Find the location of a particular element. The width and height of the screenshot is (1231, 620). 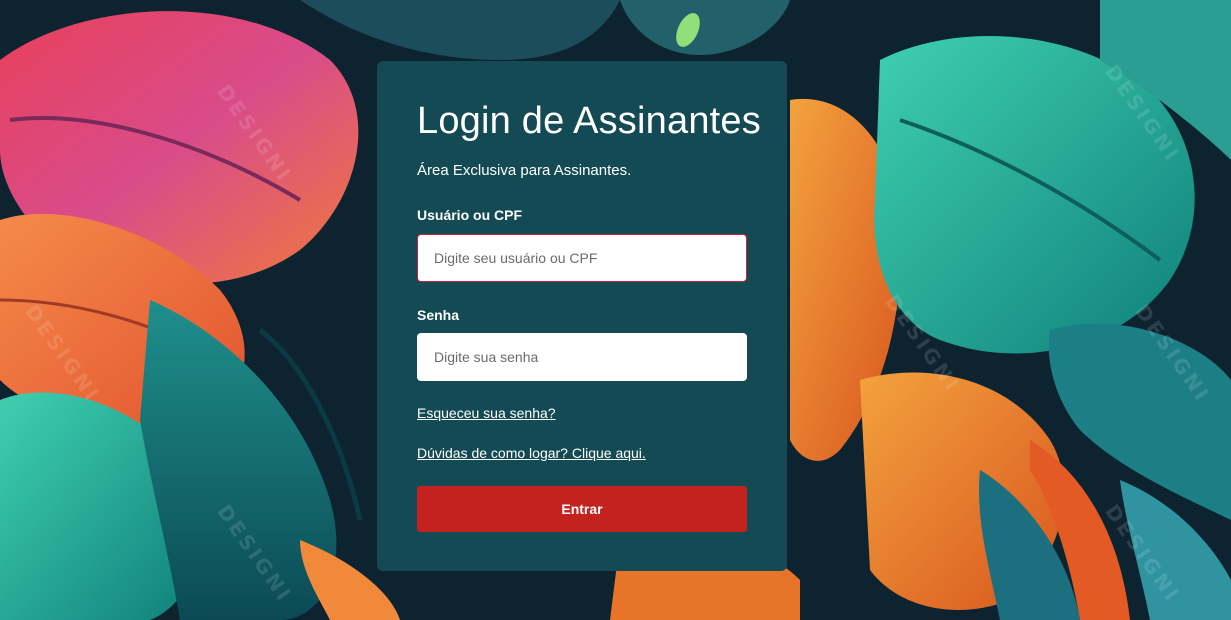

login-subtitle: Área Exclusiva para Assinantes. is located at coordinates (524, 170).